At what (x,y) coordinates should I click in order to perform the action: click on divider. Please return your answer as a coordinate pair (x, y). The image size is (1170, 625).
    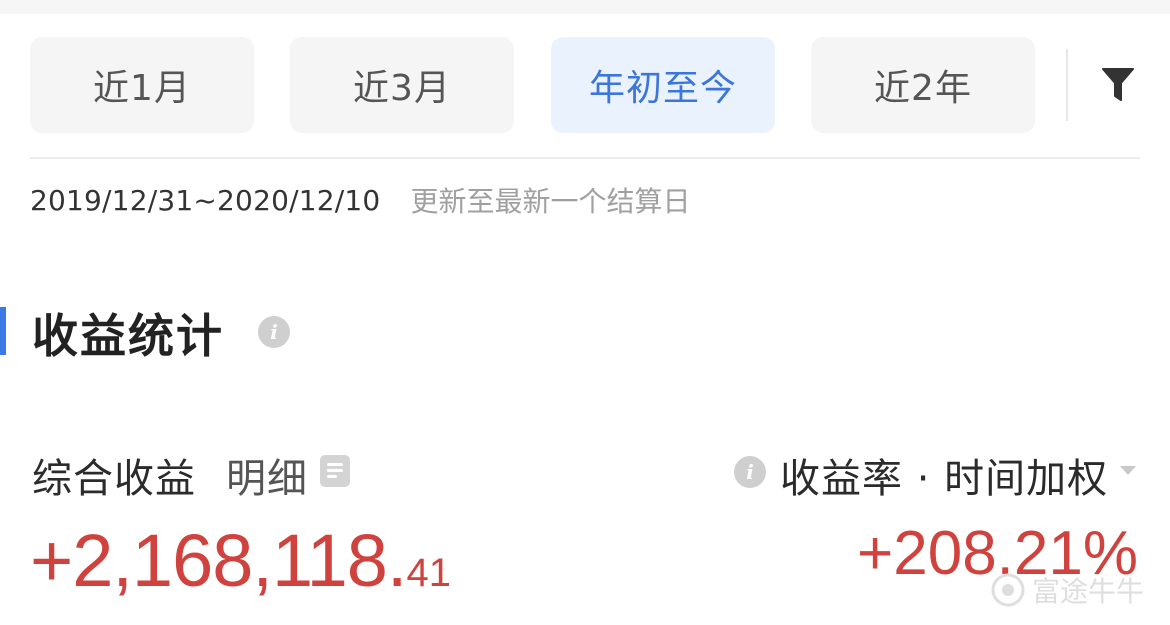
    Looking at the image, I should click on (585, 158).